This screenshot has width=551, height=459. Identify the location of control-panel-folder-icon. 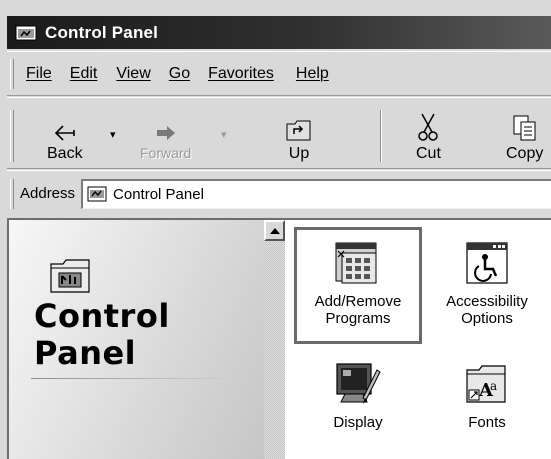
(71, 278).